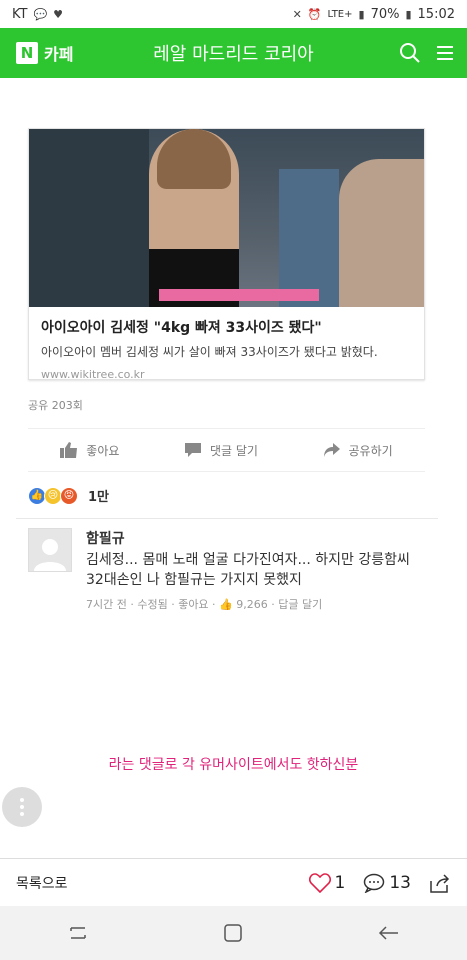 The width and height of the screenshot is (467, 960). I want to click on menu-icon, so click(445, 53).